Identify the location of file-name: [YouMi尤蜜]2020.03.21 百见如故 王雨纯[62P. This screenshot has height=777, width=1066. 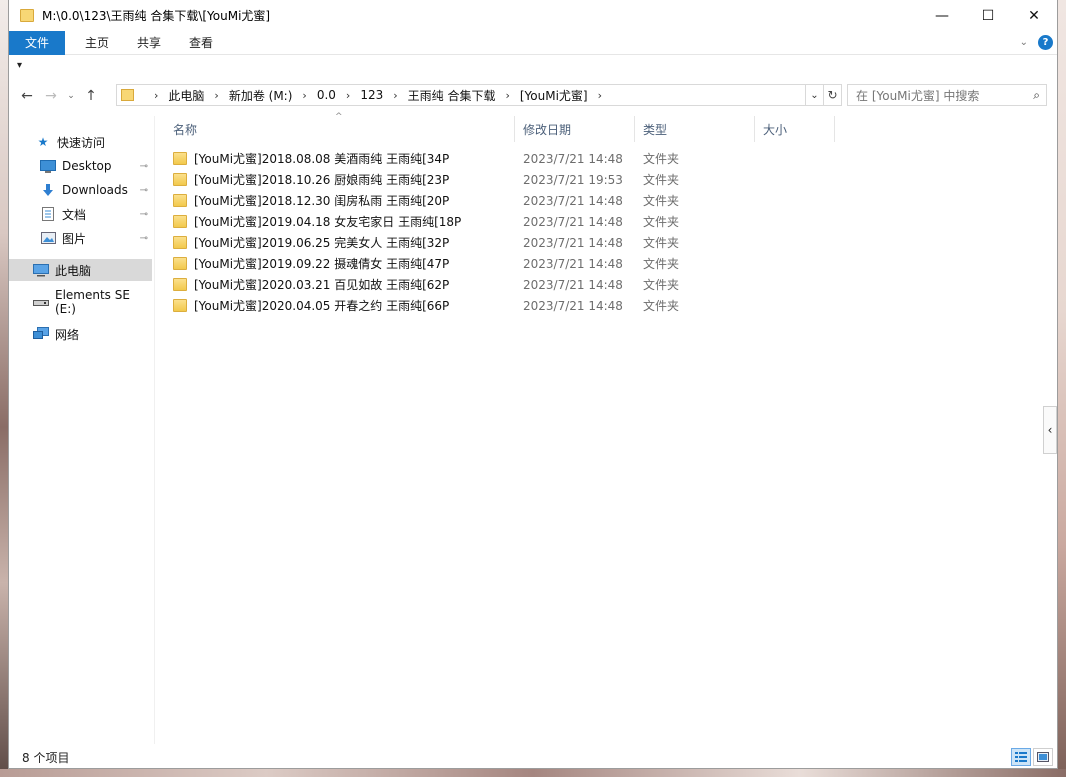
(322, 285).